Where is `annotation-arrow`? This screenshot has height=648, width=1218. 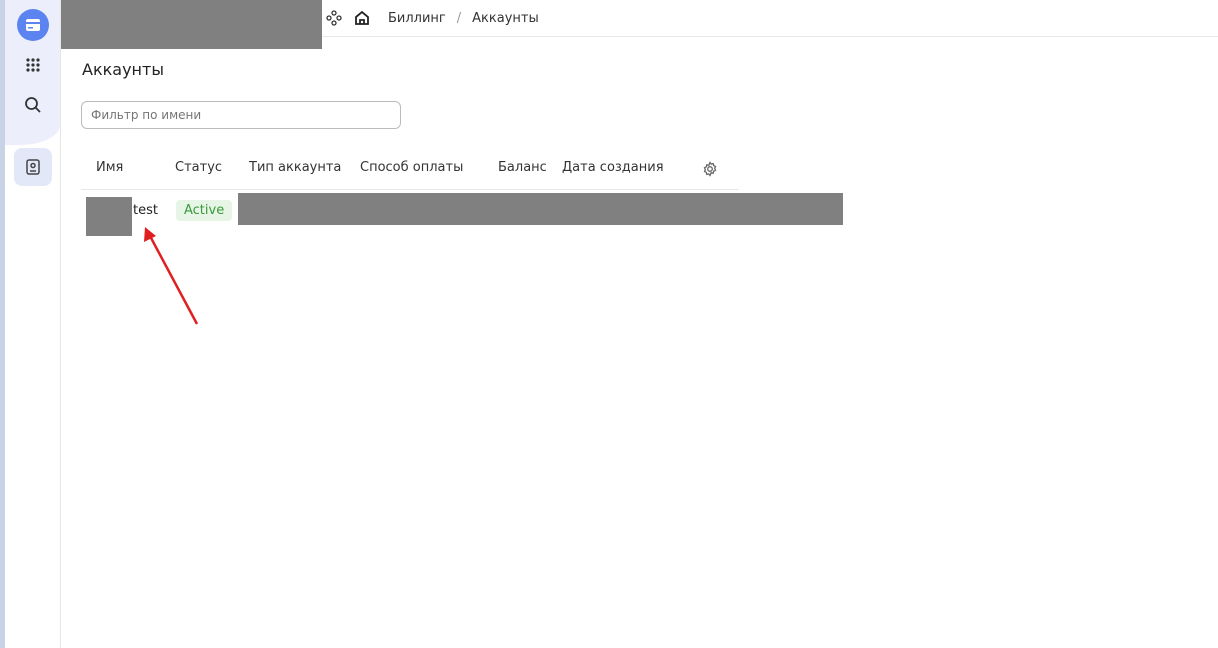 annotation-arrow is located at coordinates (171, 276).